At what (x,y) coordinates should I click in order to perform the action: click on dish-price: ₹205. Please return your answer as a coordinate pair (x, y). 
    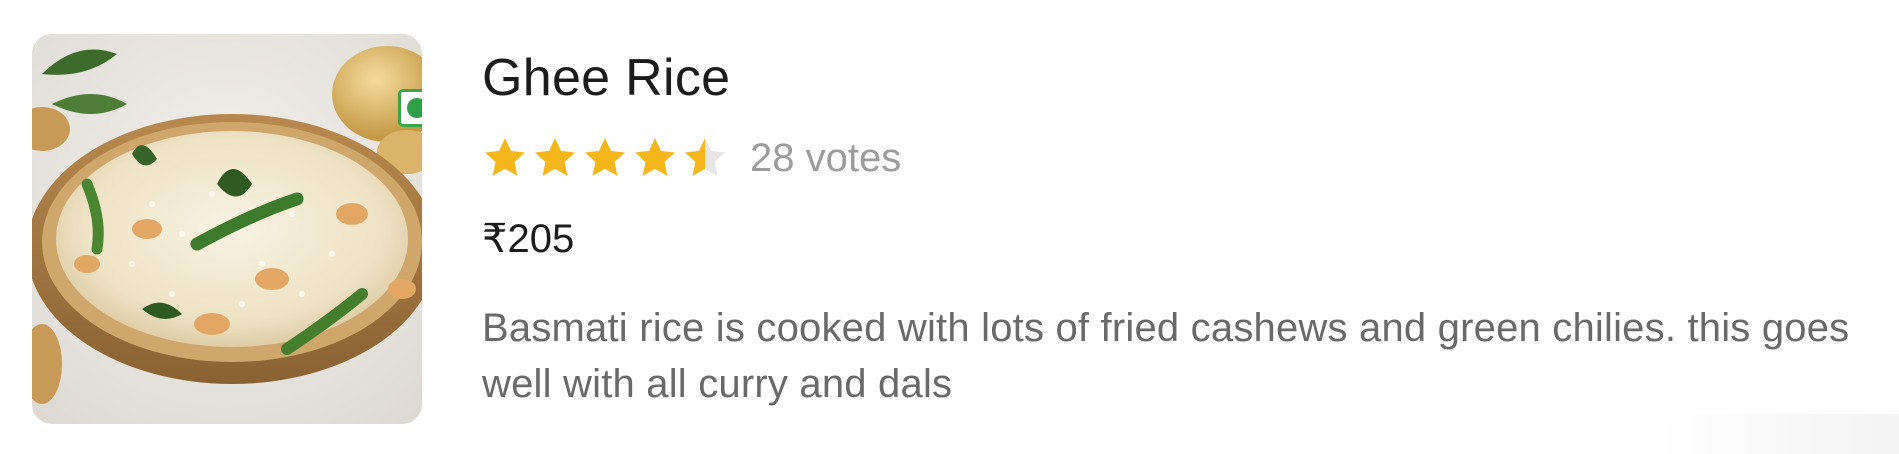
    Looking at the image, I should click on (528, 239).